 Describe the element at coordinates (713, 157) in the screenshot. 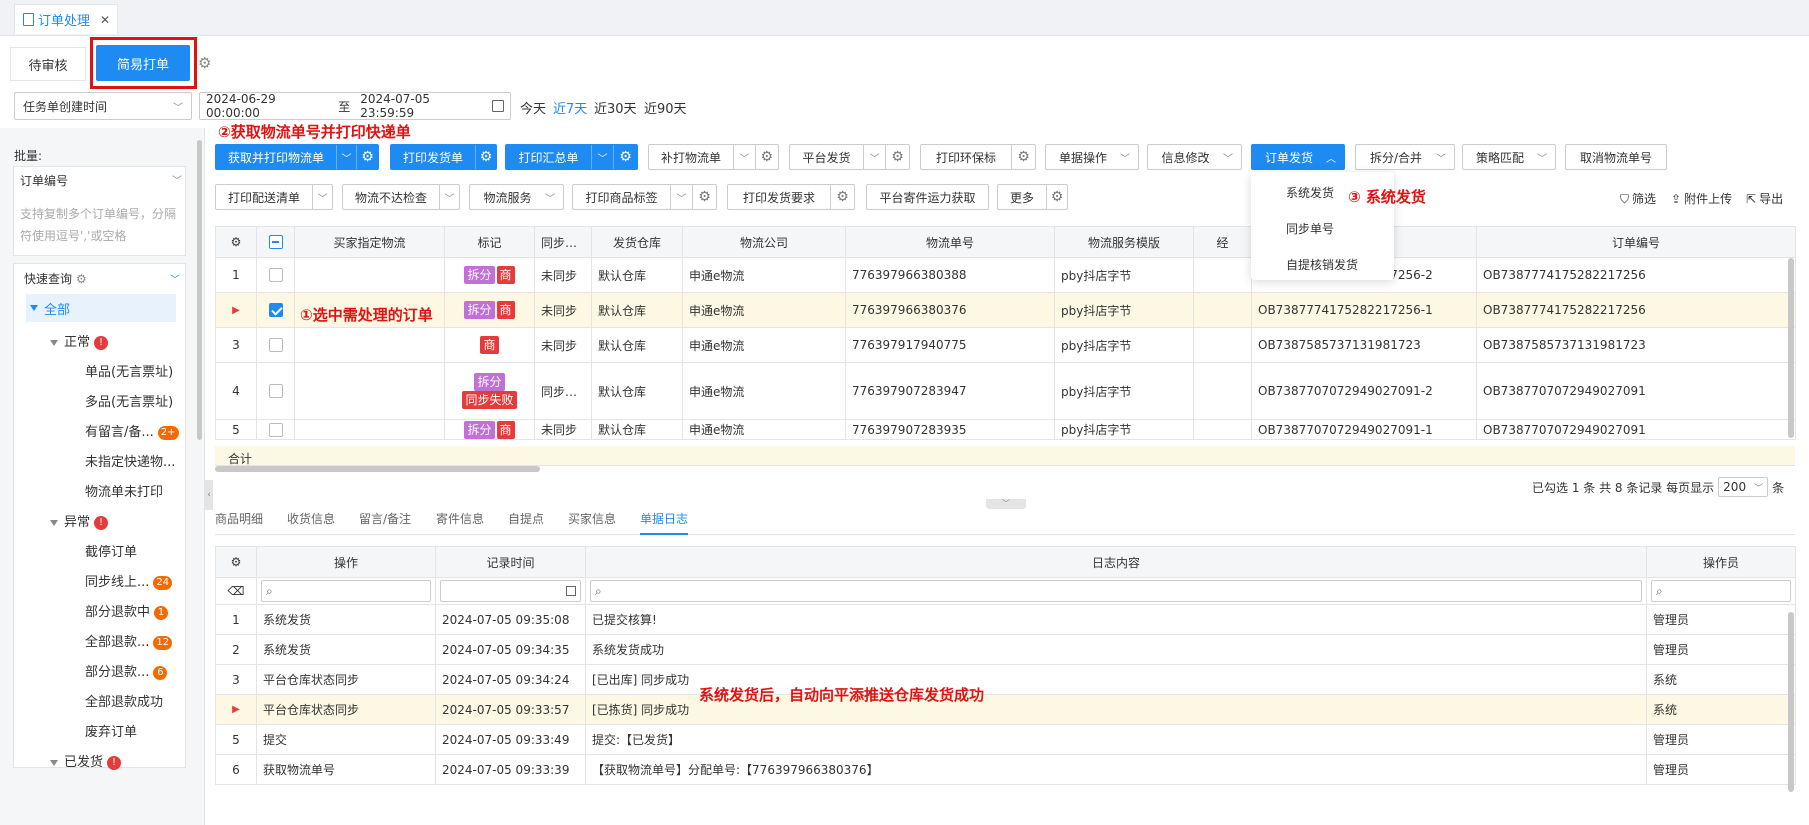

I see `reprint-logistics-button: 补打物流单 ﹀ ⚙` at that location.